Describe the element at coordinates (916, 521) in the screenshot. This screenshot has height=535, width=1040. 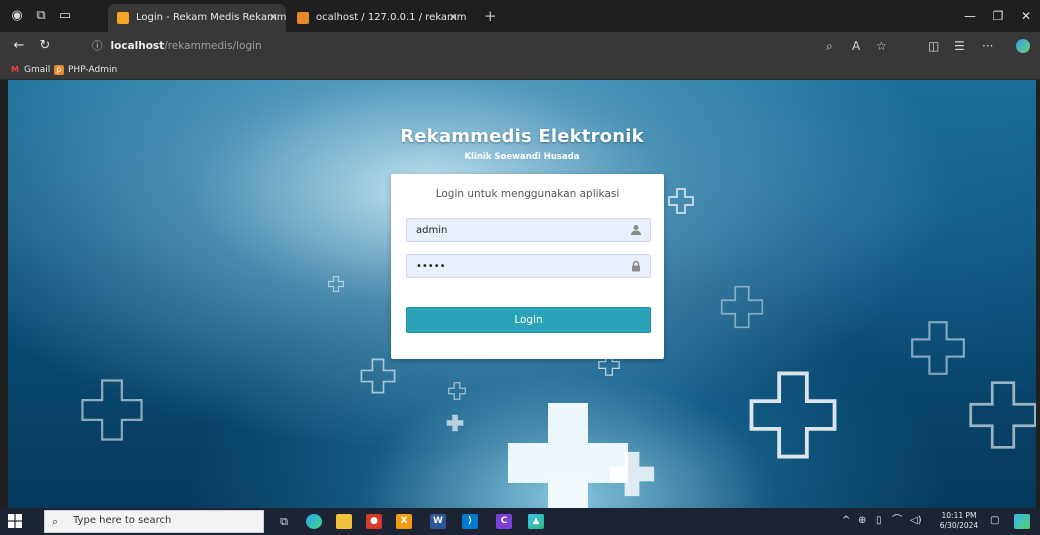
I see `volume-icon: ◁)` at that location.